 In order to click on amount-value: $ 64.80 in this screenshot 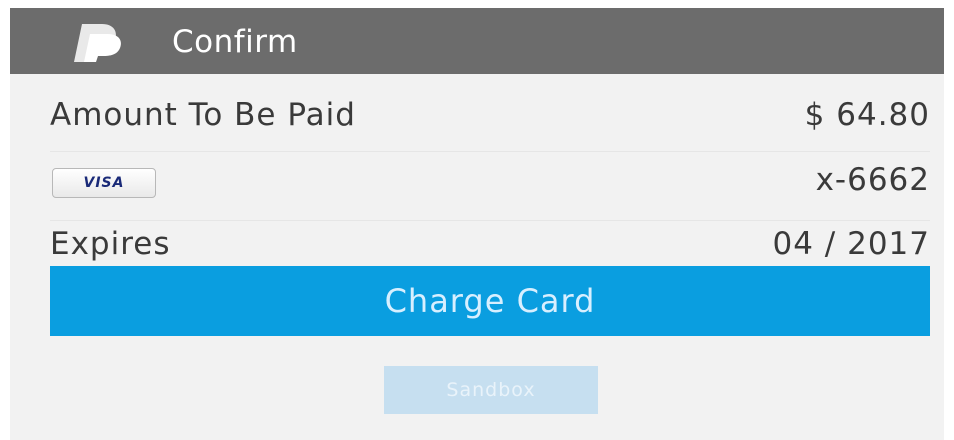, I will do `click(867, 115)`.